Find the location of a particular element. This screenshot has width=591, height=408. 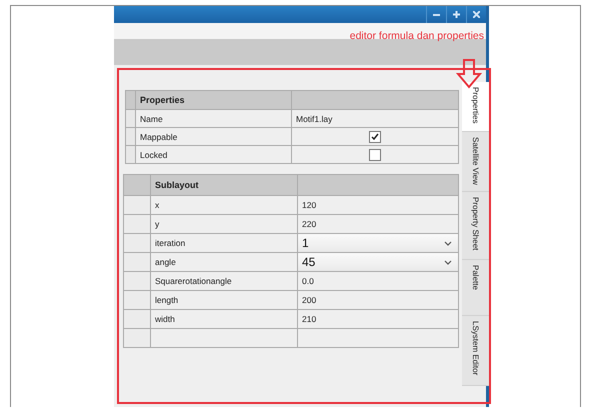

property-value: 200 is located at coordinates (378, 300).